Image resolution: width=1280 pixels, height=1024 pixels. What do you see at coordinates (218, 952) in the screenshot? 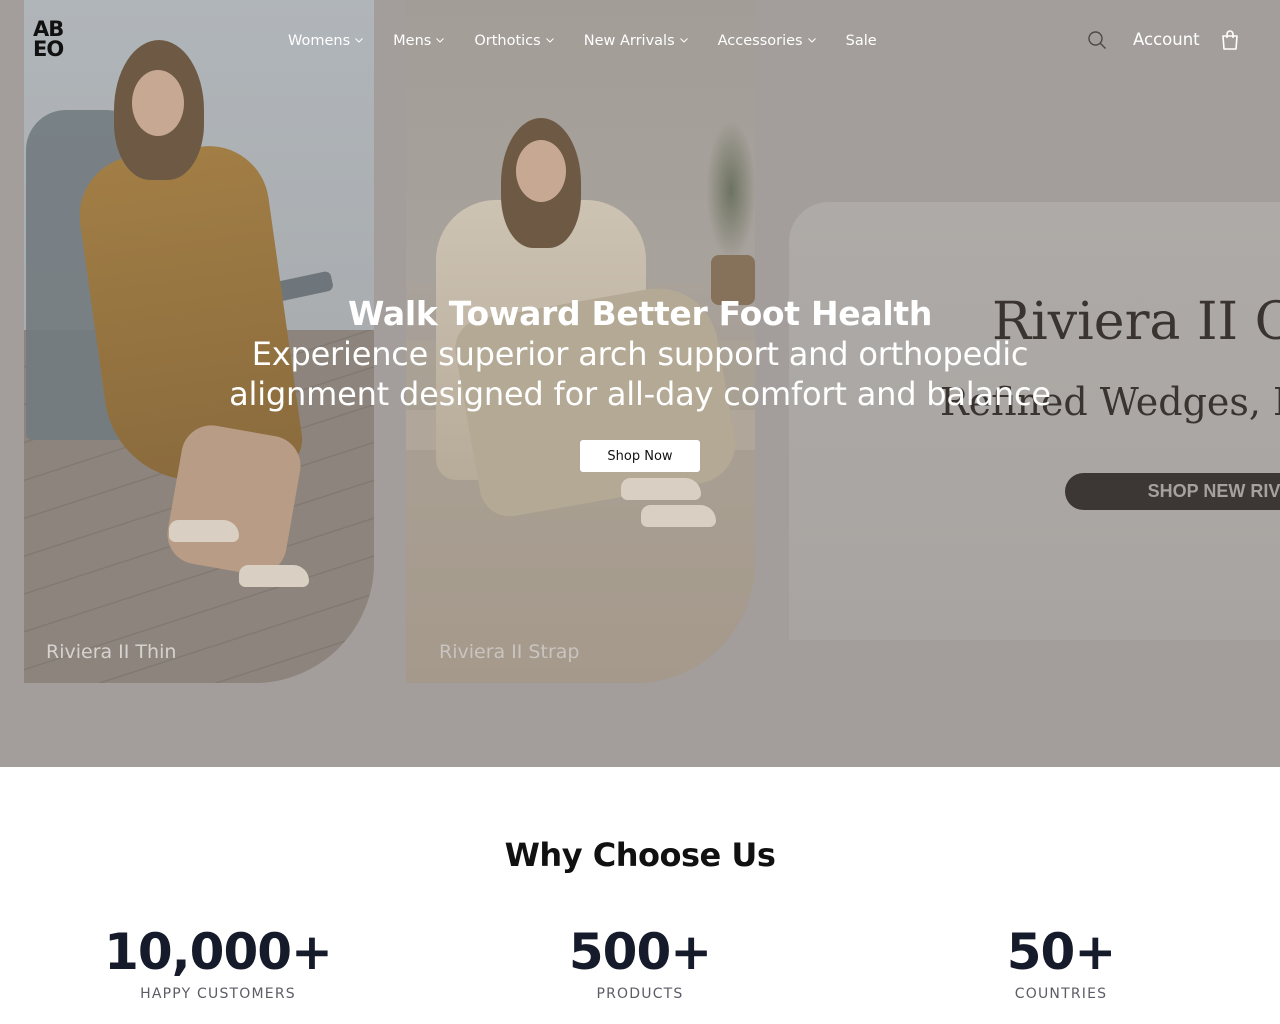
I see `stat-value: 10,000+` at bounding box center [218, 952].